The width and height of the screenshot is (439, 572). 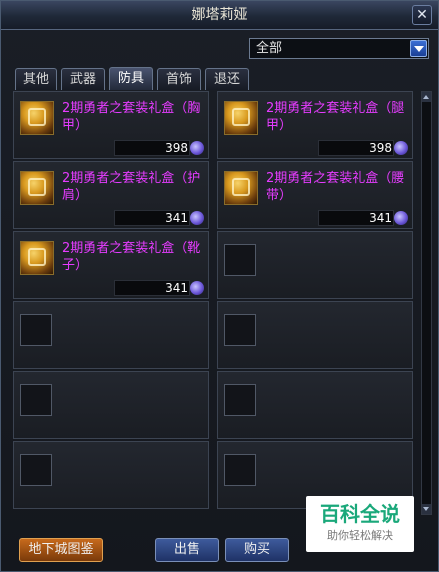 What do you see at coordinates (269, 48) in the screenshot?
I see `filter-selected-value: 全部` at bounding box center [269, 48].